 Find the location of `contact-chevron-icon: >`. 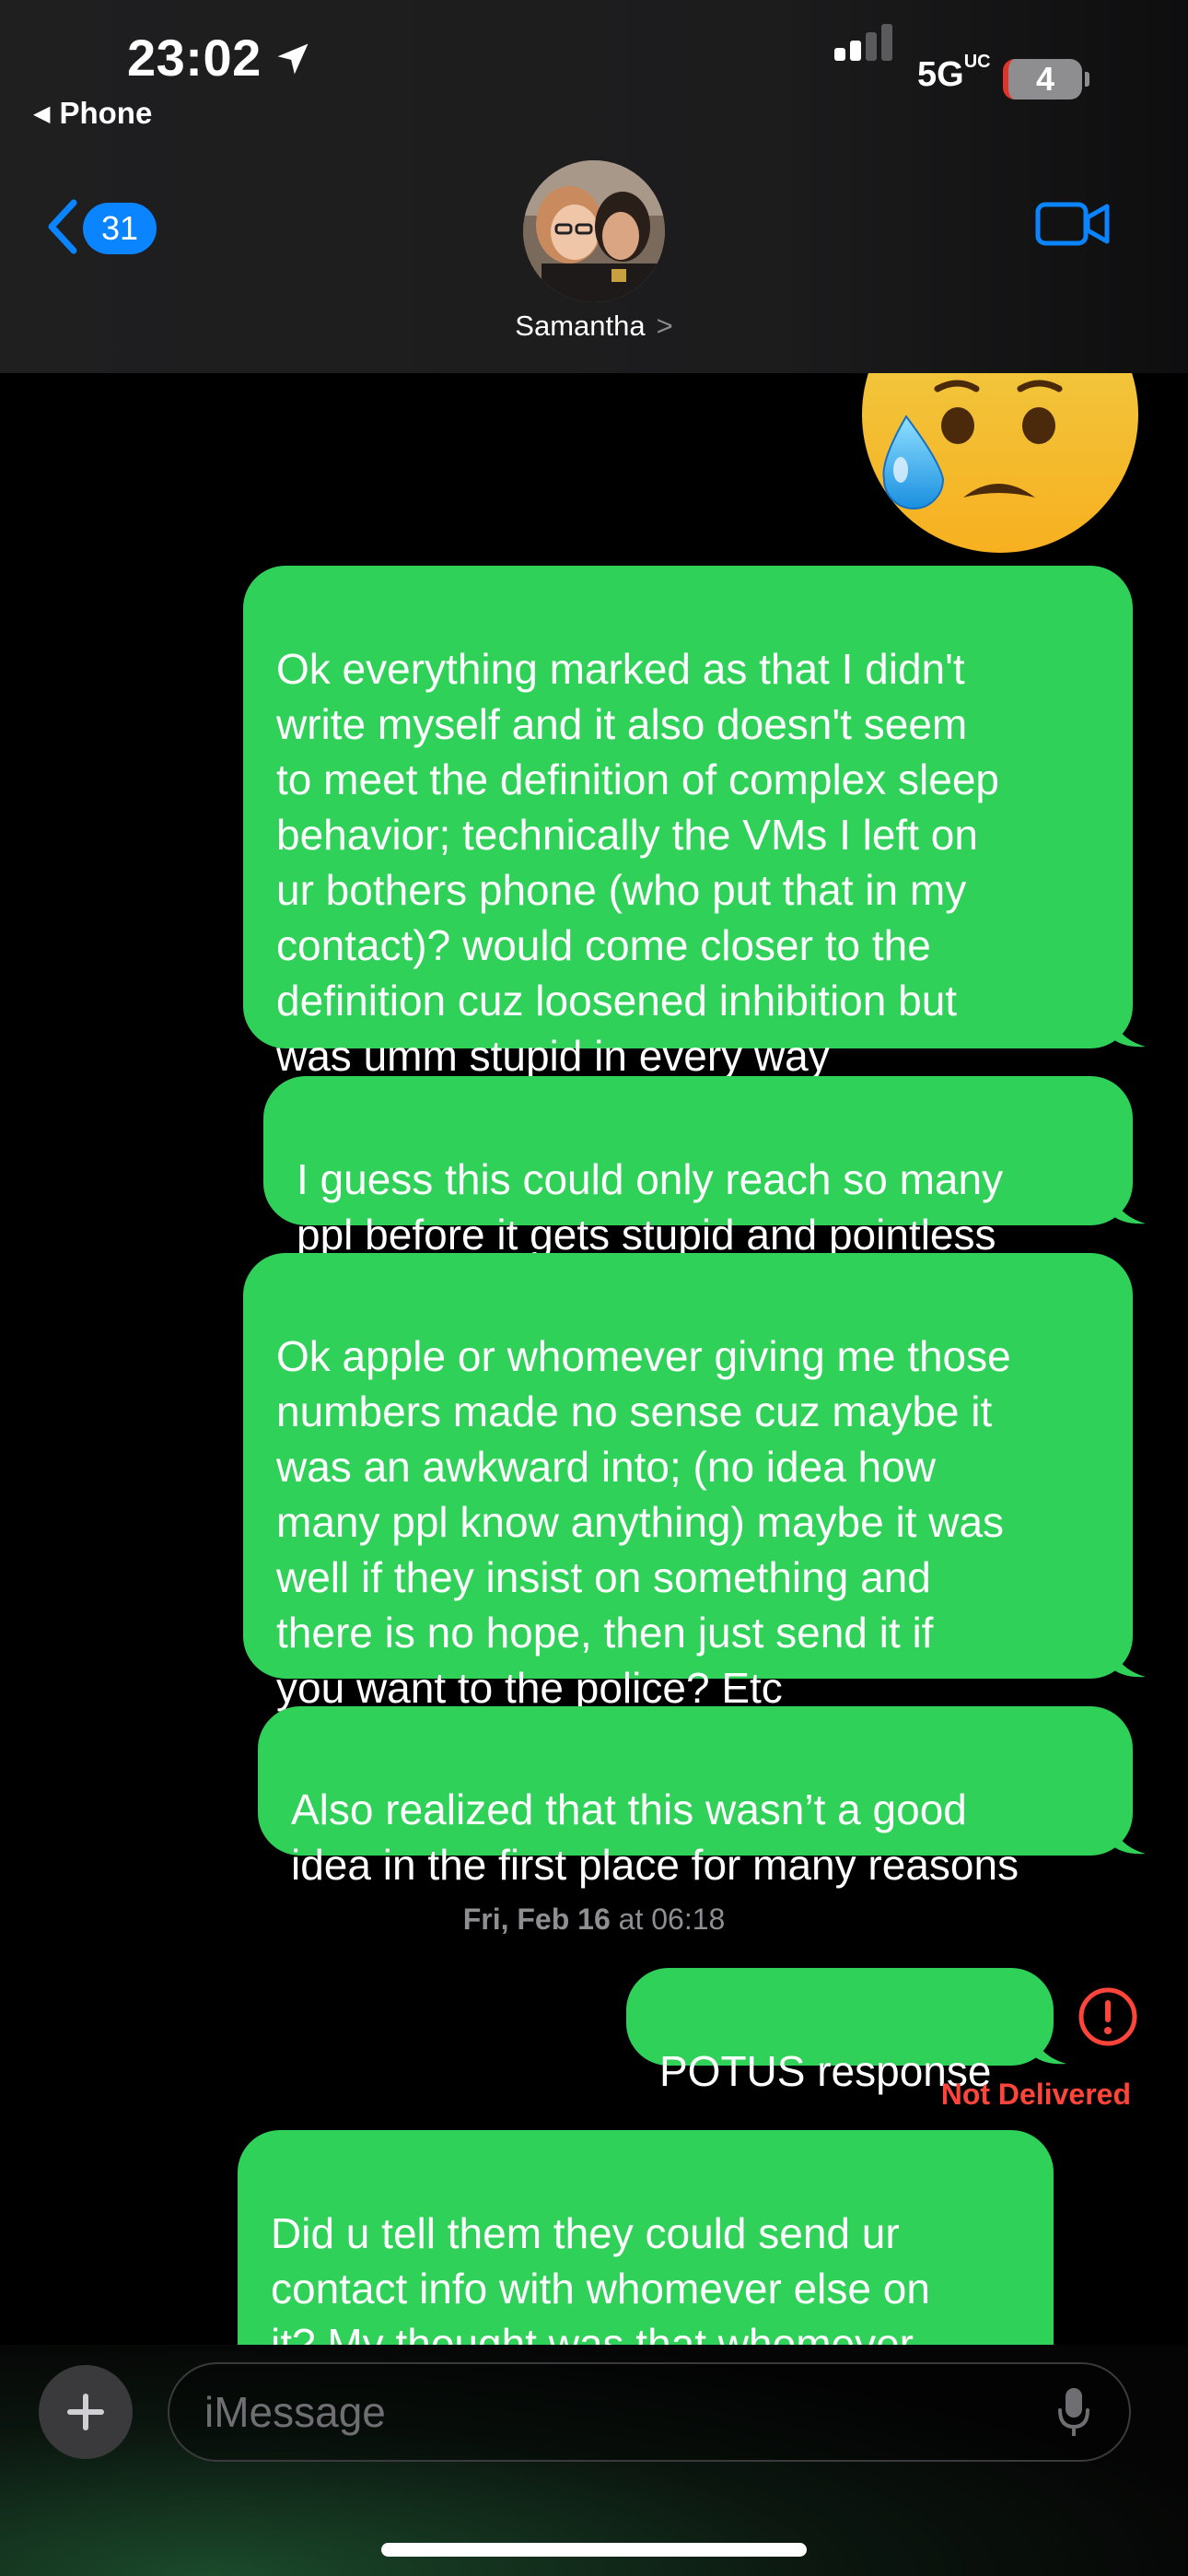

contact-chevron-icon: > is located at coordinates (664, 326).